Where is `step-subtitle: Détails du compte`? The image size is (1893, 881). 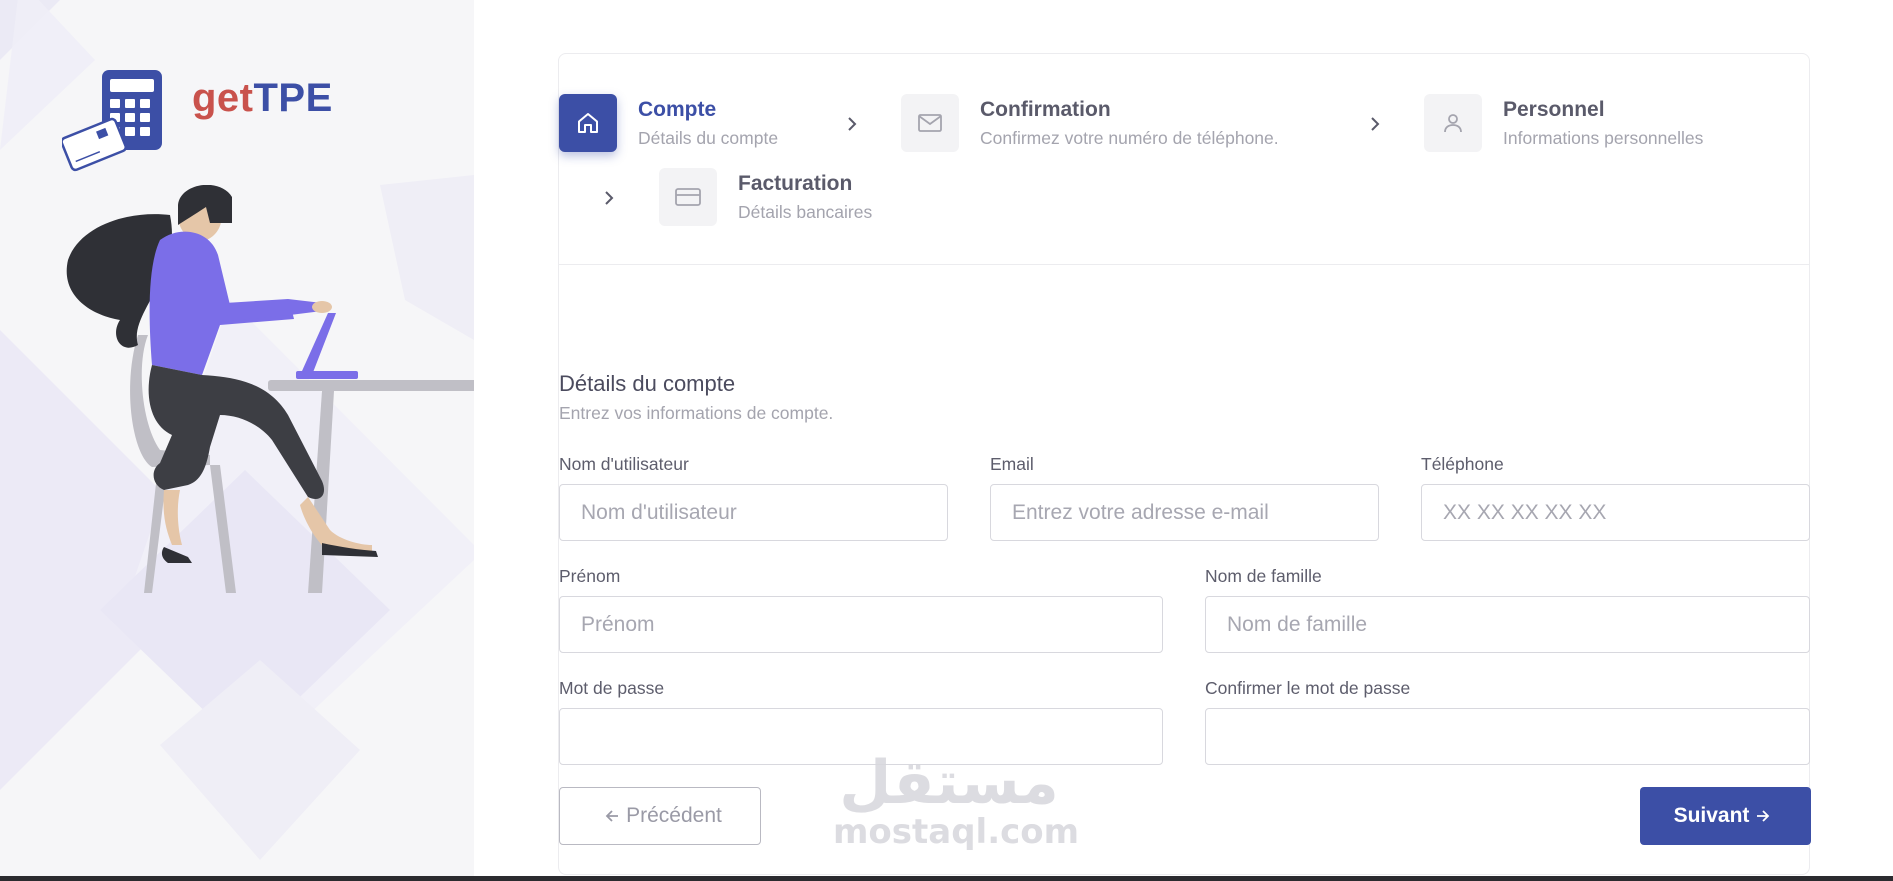
step-subtitle: Détails du compte is located at coordinates (708, 137).